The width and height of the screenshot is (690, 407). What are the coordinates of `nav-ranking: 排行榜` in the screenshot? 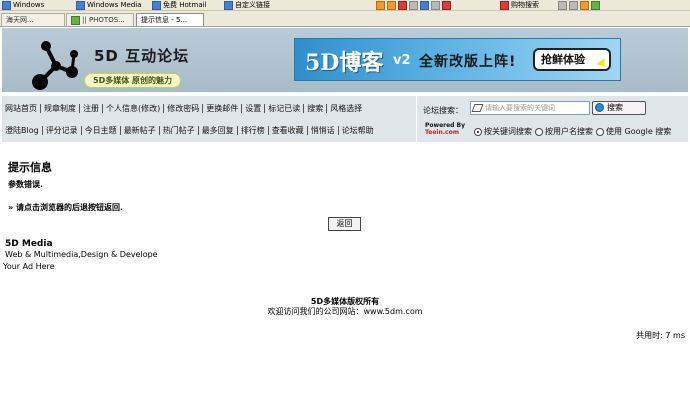 It's located at (253, 130).